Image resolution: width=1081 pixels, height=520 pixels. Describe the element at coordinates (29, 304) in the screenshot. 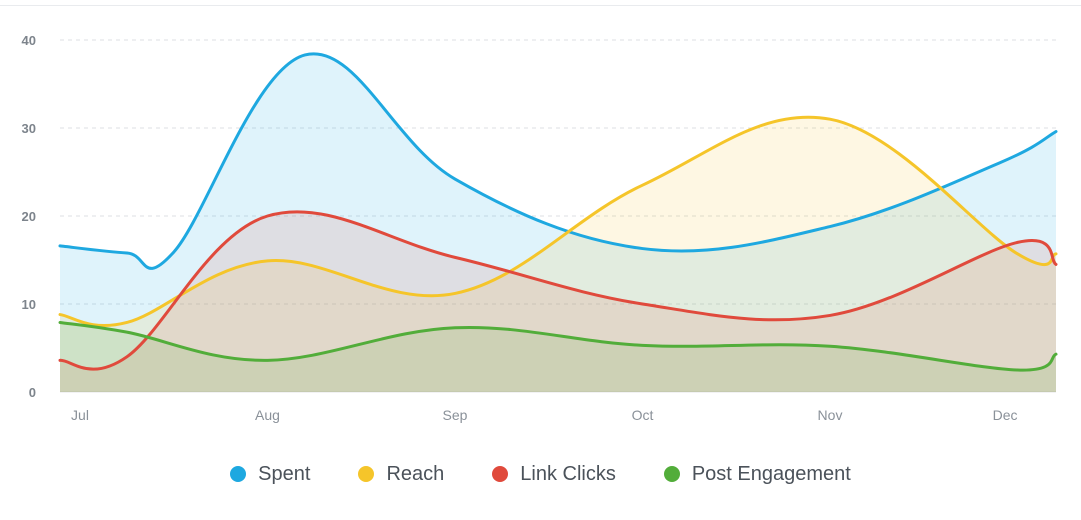

I see `y-tick-label: 10` at that location.